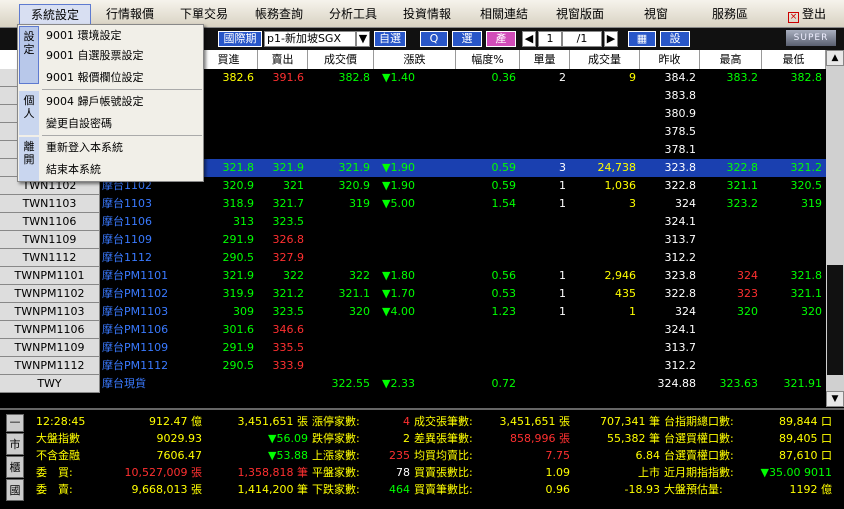 The height and width of the screenshot is (509, 844). Describe the element at coordinates (680, 113) in the screenshot. I see `cell-prev: 380.9` at that location.